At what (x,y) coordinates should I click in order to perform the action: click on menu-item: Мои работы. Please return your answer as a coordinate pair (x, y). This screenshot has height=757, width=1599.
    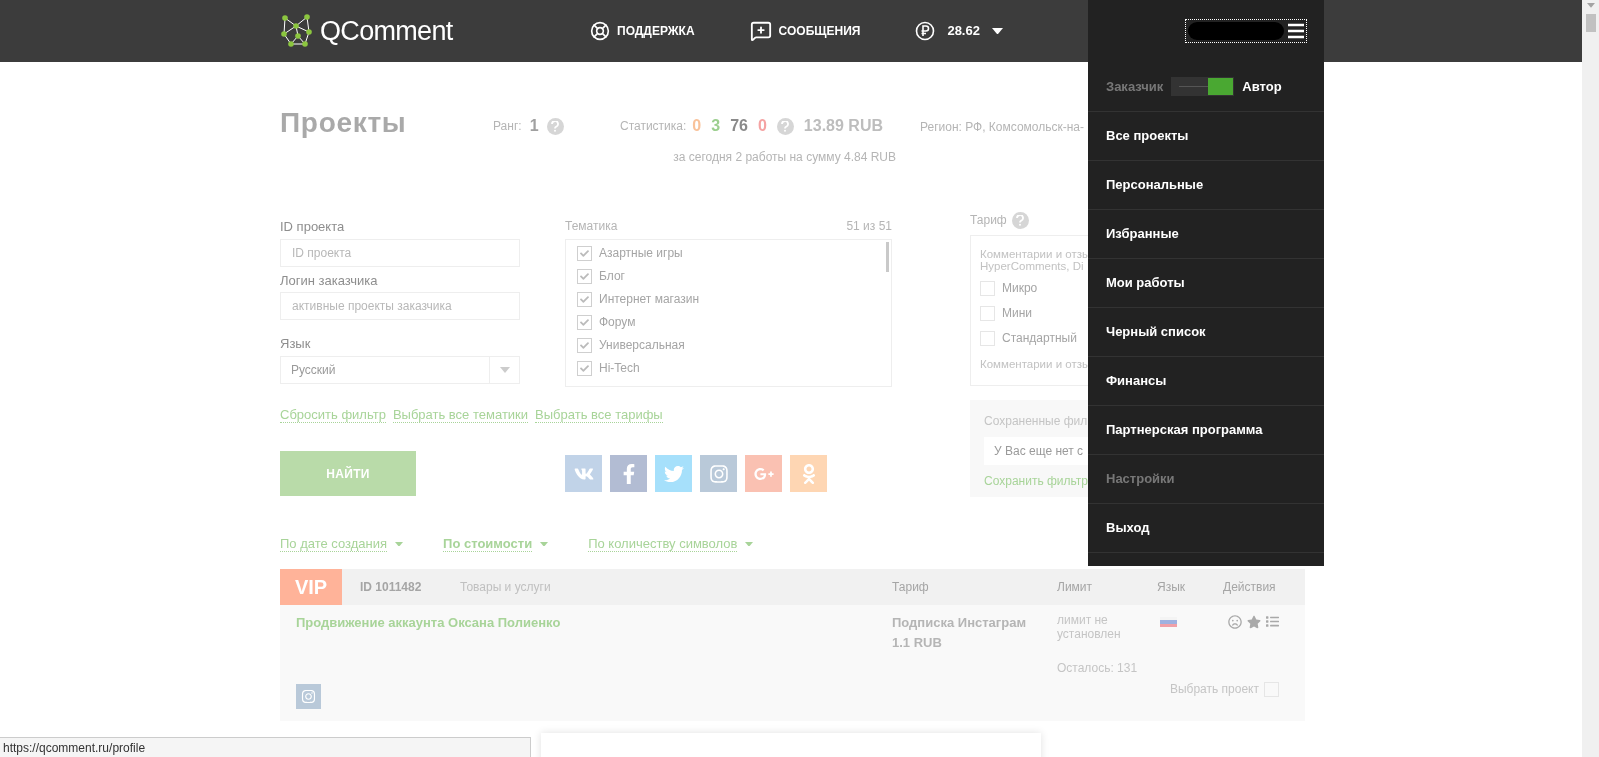
    Looking at the image, I should click on (1206, 283).